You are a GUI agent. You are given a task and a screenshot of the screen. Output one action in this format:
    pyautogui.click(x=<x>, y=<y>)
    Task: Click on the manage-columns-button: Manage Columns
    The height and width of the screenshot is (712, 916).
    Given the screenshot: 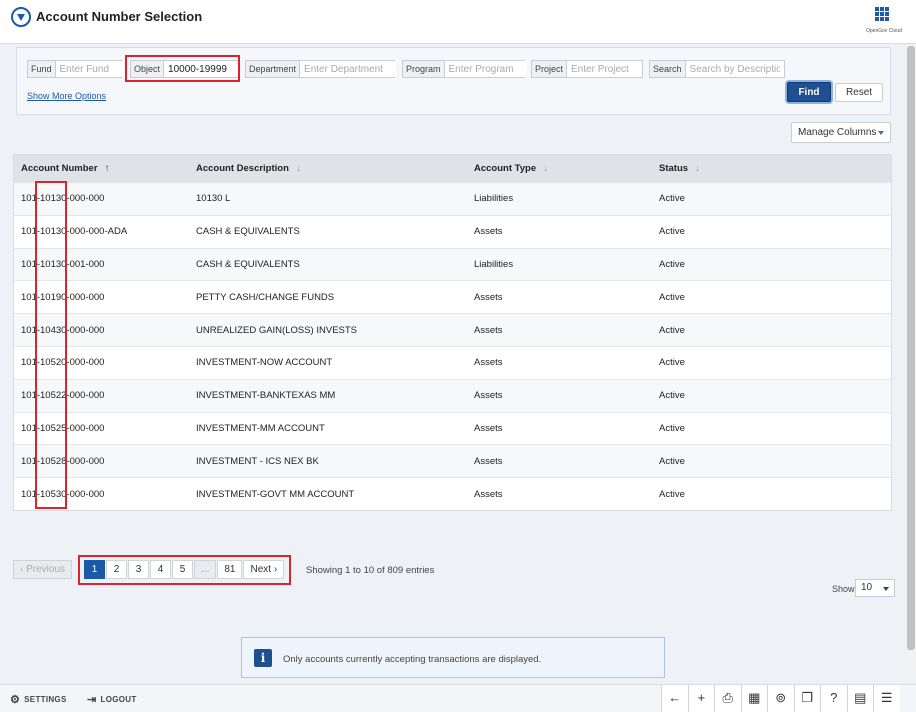 What is the action you would take?
    pyautogui.click(x=841, y=132)
    